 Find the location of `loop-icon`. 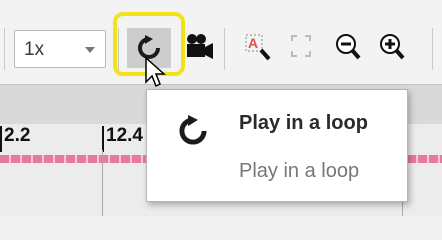

loop-icon is located at coordinates (193, 130).